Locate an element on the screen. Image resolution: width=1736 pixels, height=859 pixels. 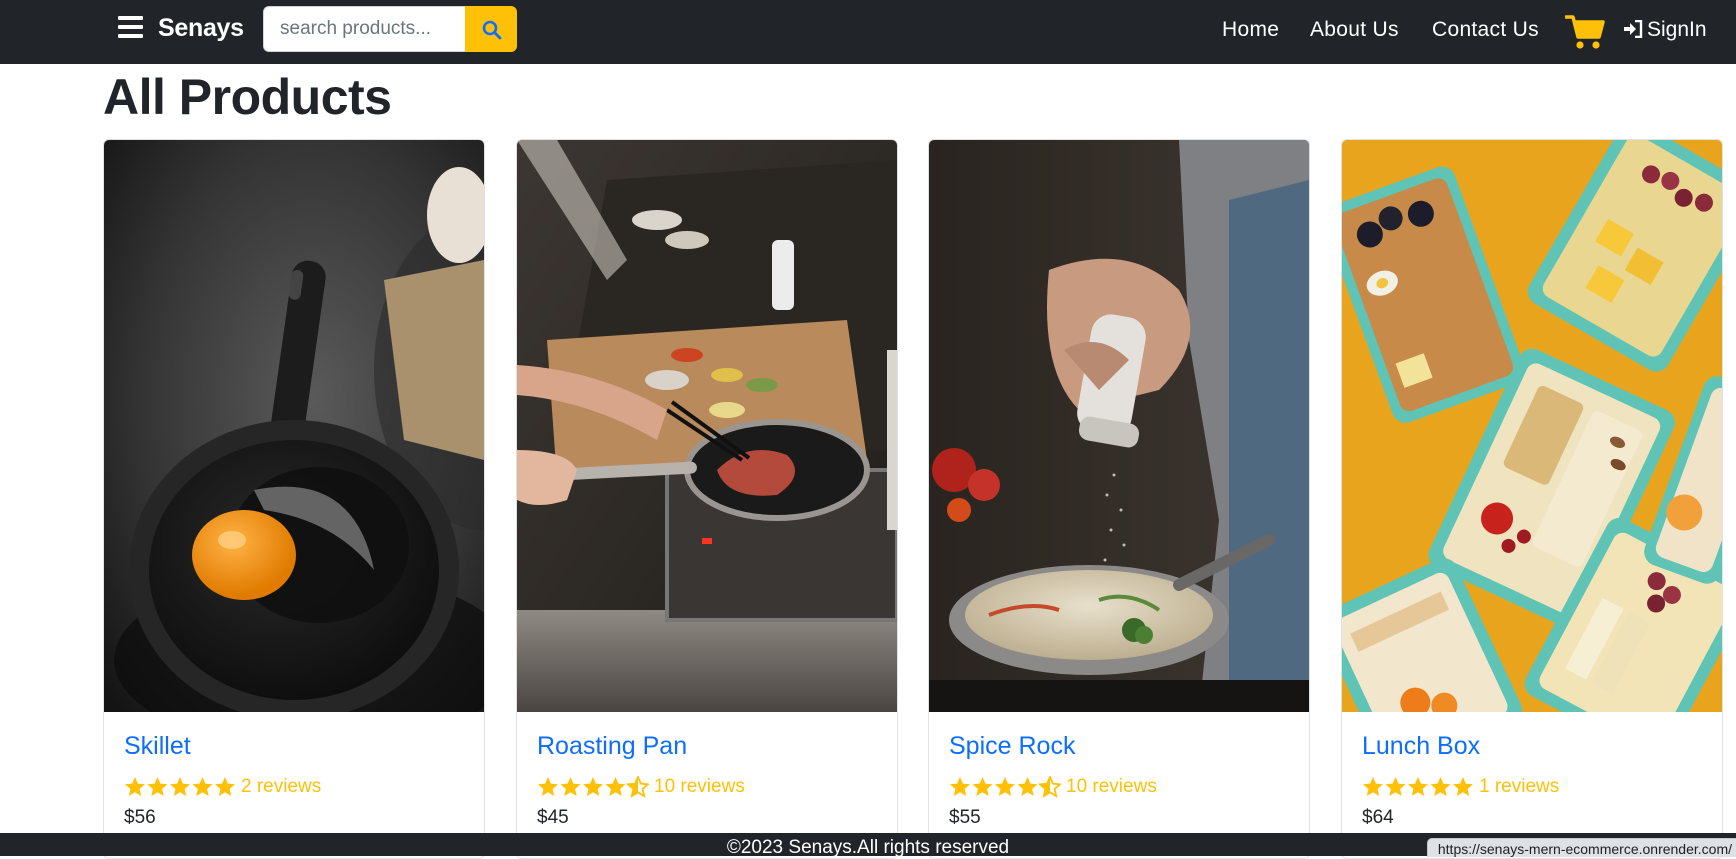
page-title: All Products is located at coordinates (247, 97).